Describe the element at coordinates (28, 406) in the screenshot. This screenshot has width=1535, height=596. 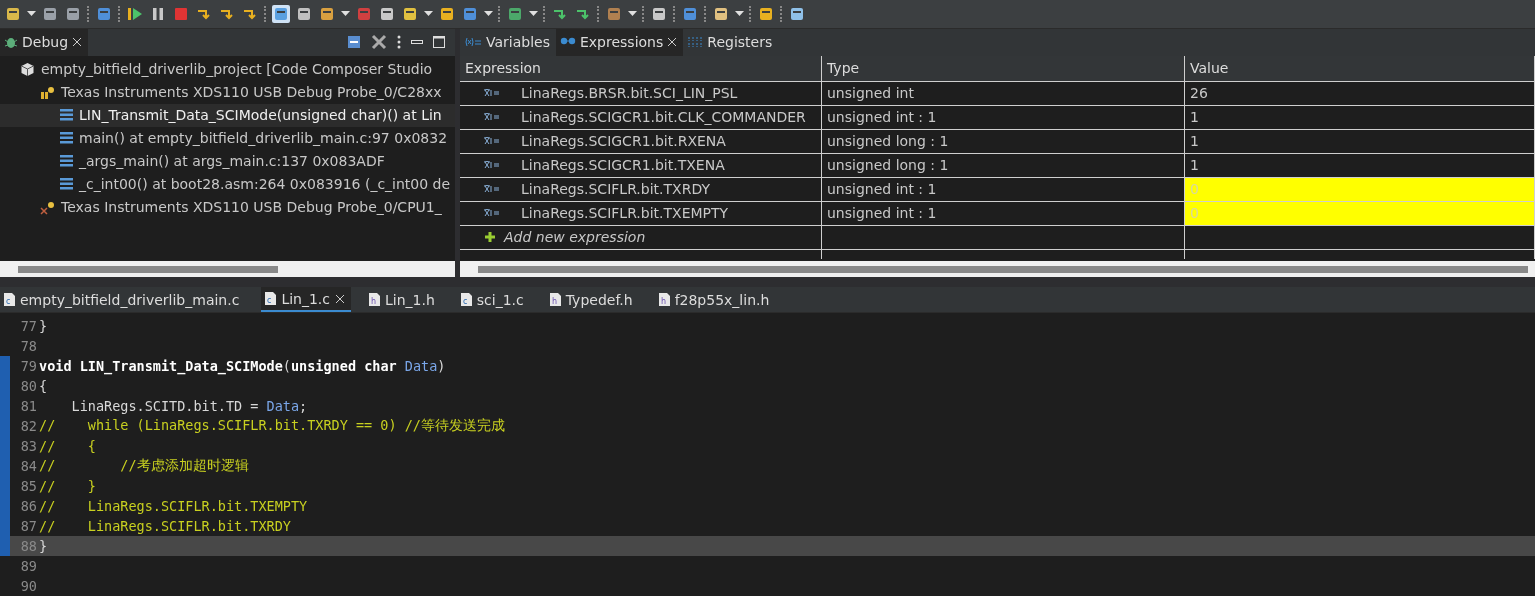
I see `line-number: 81` at that location.